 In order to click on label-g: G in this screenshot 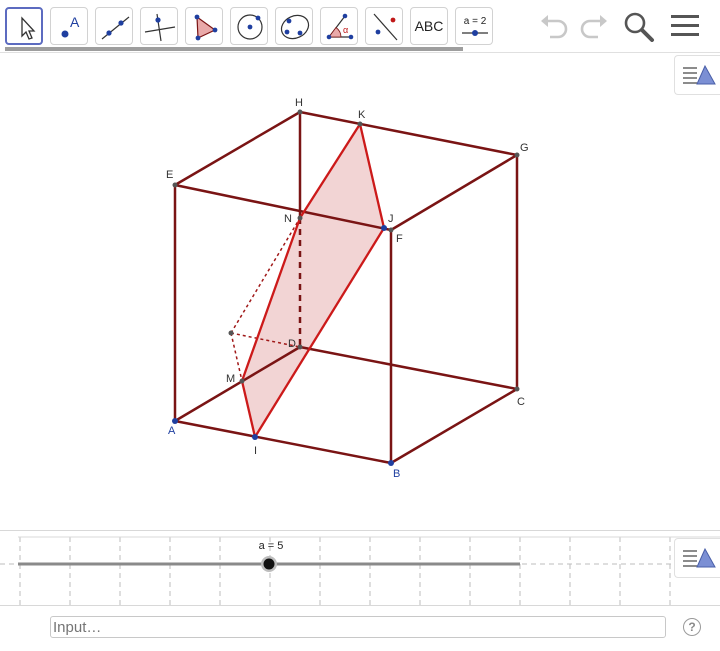, I will do `click(524, 148)`.